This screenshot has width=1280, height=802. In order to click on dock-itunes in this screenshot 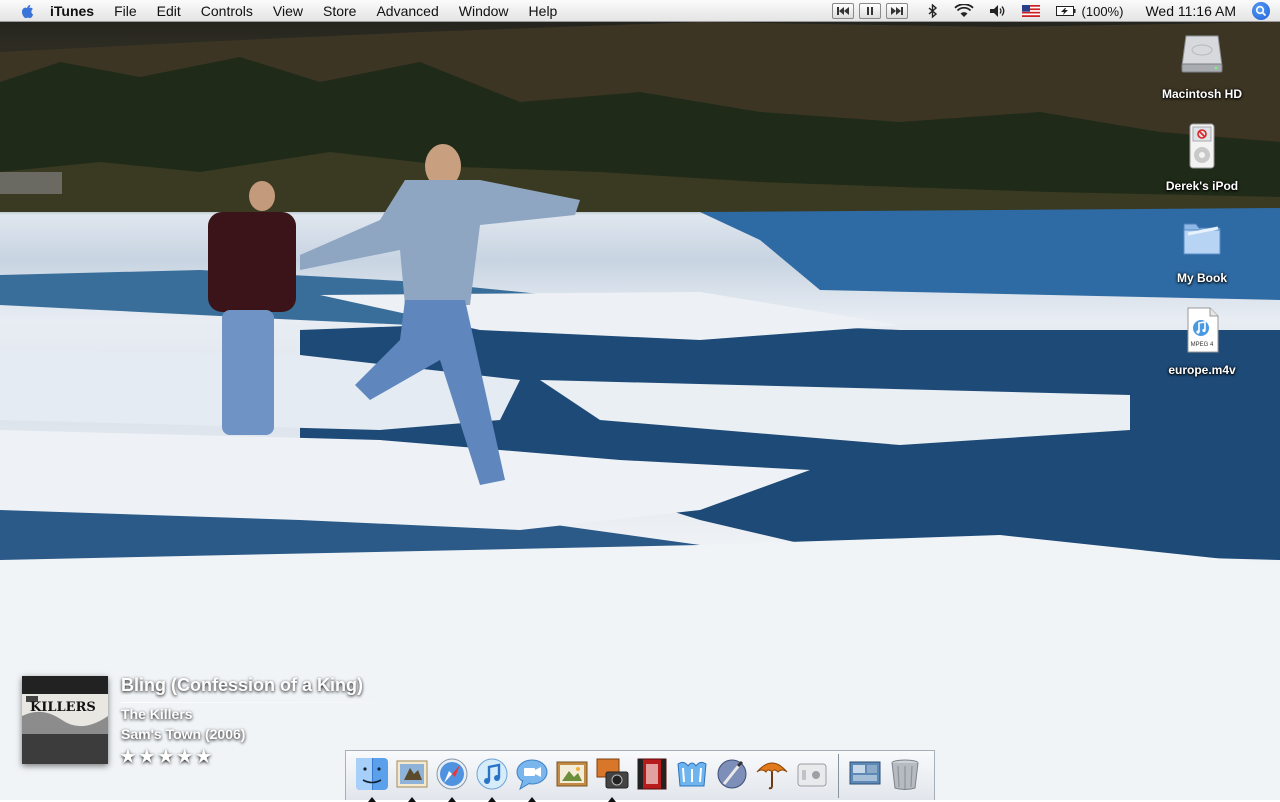, I will do `click(492, 779)`.